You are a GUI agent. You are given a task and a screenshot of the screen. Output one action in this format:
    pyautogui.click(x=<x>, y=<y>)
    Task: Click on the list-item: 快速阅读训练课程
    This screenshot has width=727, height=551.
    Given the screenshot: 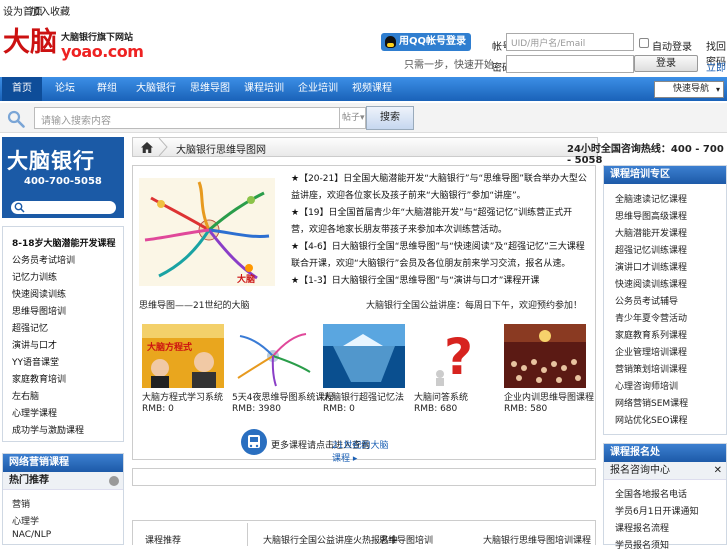 What is the action you would take?
    pyautogui.click(x=651, y=283)
    